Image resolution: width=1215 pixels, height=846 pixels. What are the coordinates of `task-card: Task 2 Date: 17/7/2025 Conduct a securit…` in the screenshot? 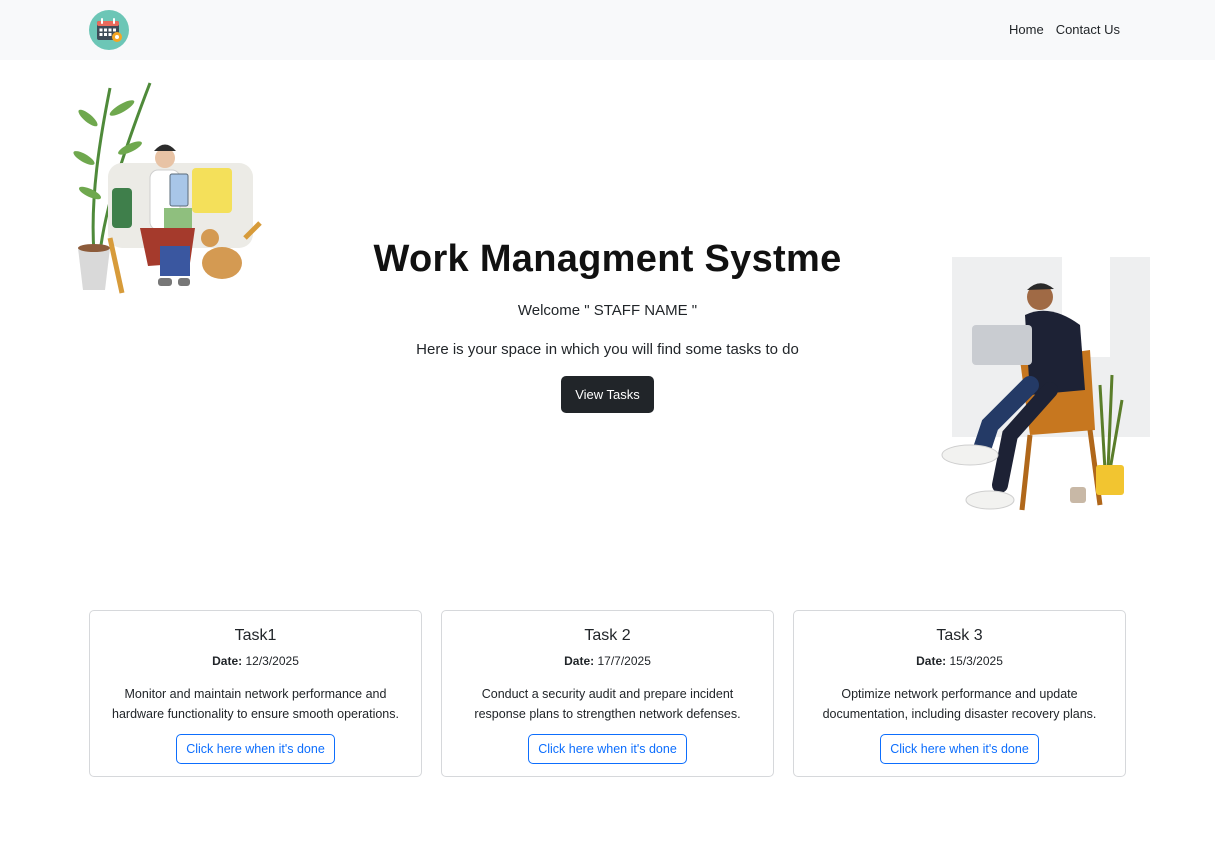 It's located at (607, 693).